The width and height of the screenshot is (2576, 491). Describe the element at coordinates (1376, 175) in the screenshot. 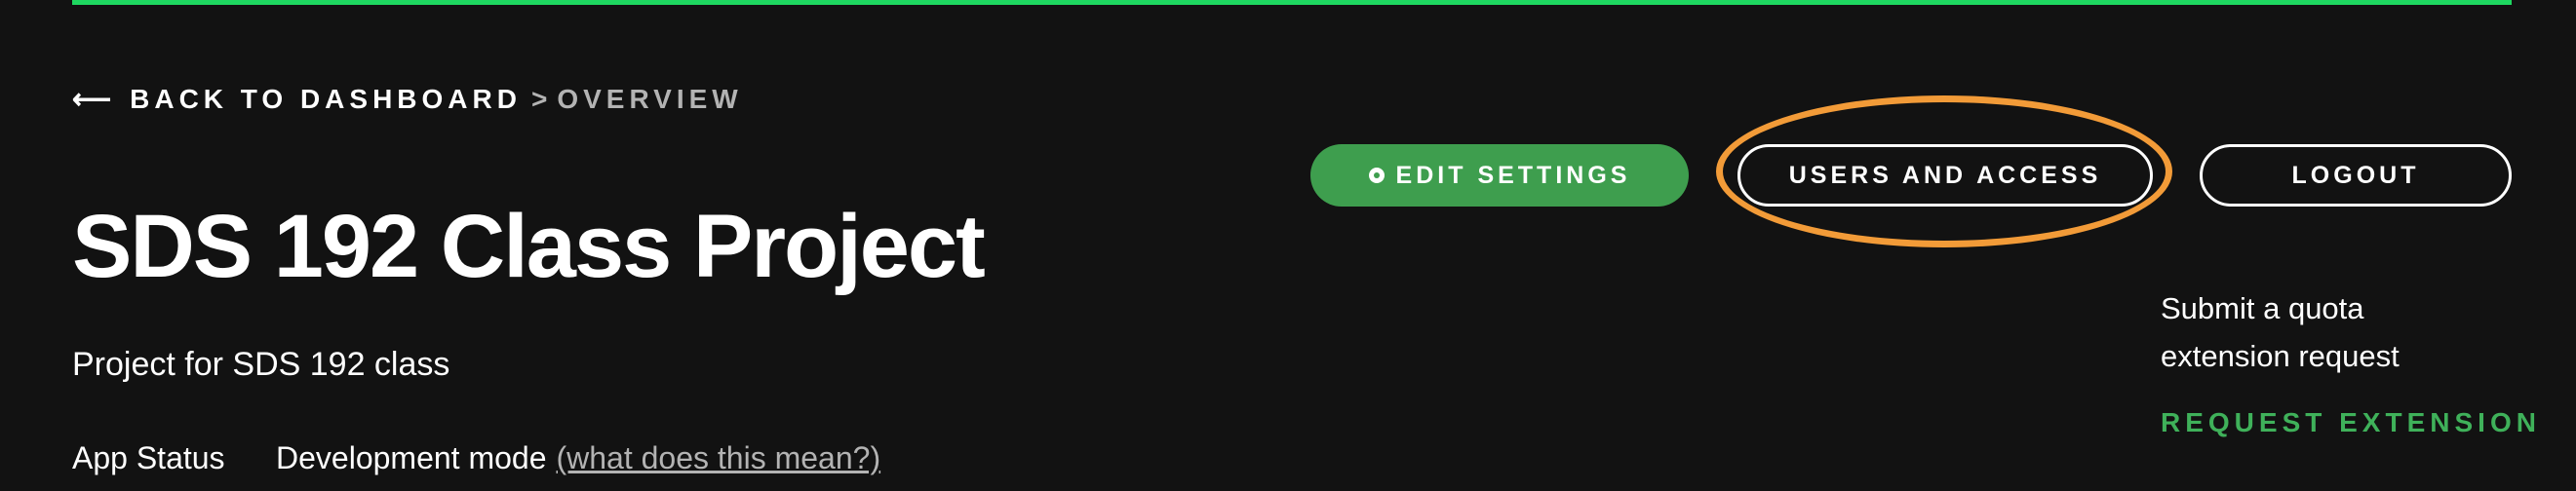

I see `gear-icon` at that location.